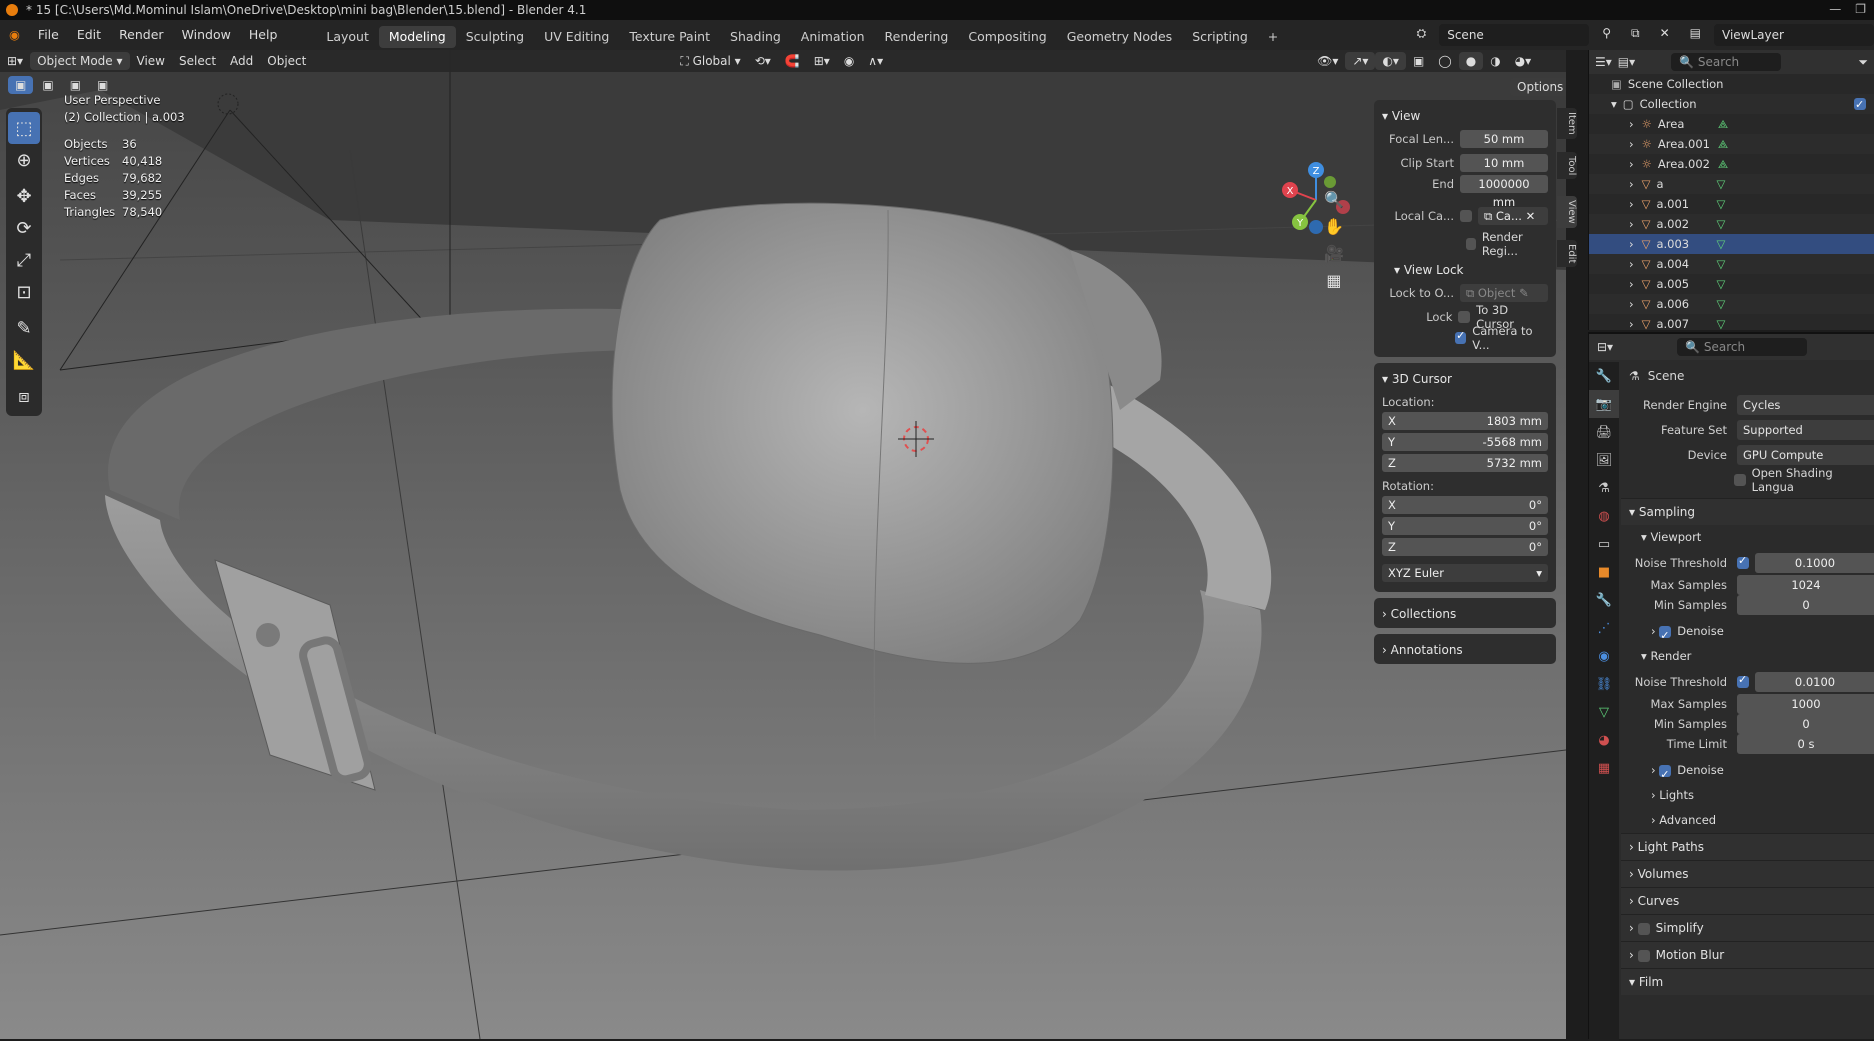 This screenshot has width=1874, height=1041. I want to click on light-data-icon: ⟁, so click(1723, 124).